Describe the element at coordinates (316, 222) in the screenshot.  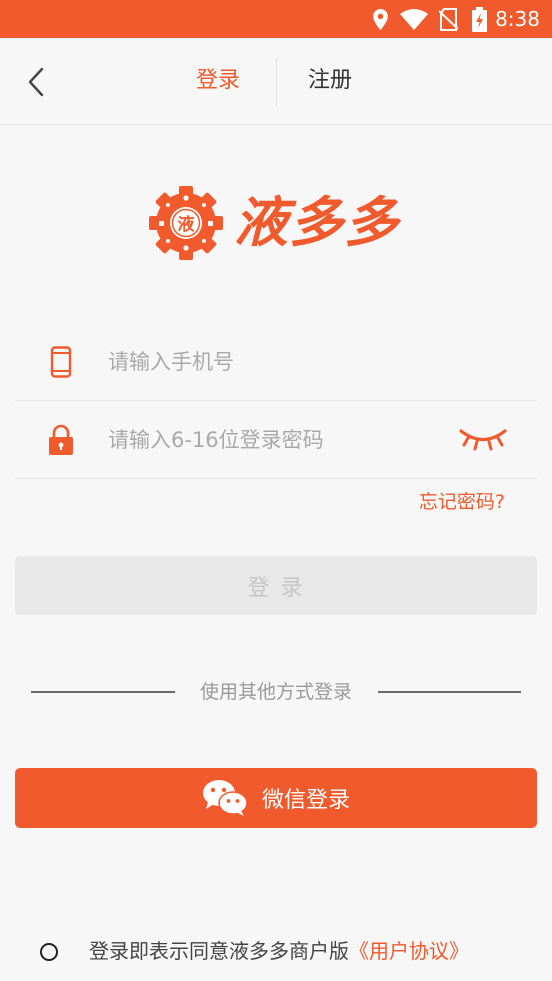
I see `logo-name: 液多多` at that location.